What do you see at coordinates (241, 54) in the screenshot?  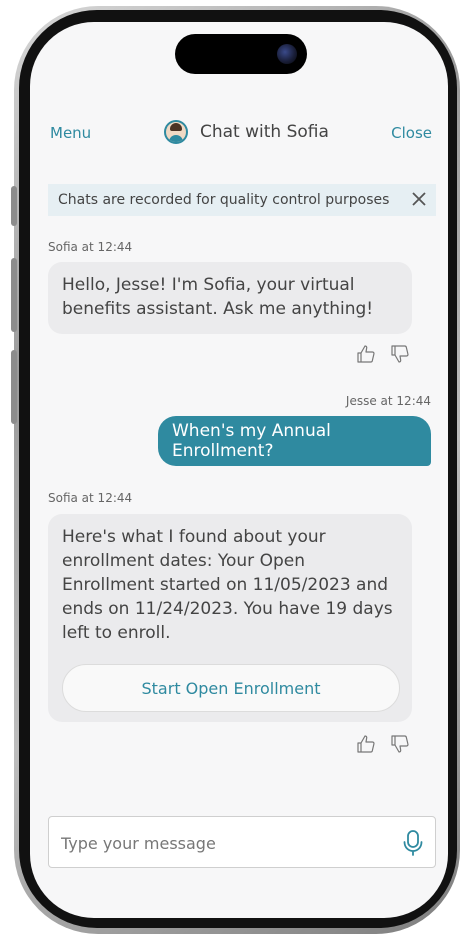 I see `dynamic-island` at bounding box center [241, 54].